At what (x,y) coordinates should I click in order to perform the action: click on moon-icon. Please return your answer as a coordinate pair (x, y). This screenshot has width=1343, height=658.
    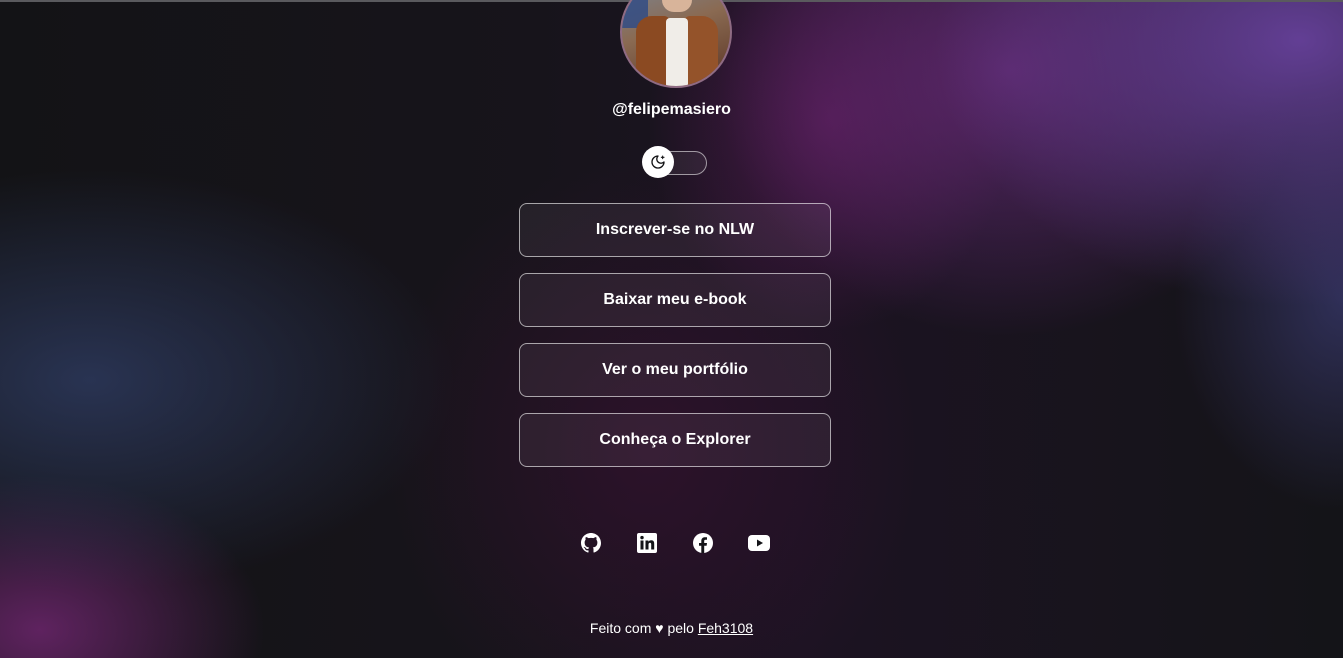
    Looking at the image, I should click on (658, 162).